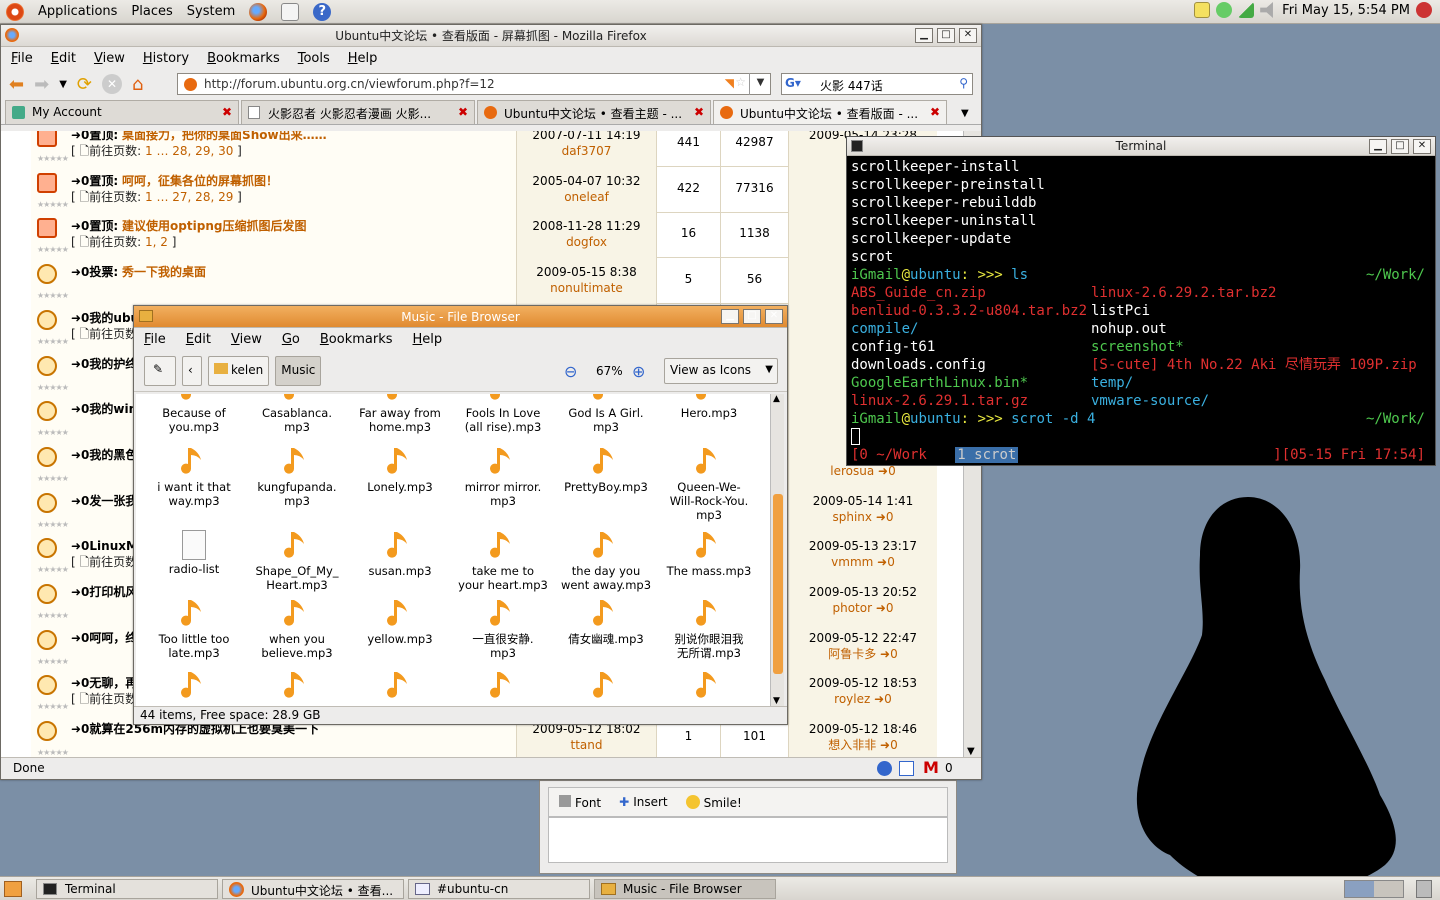 This screenshot has width=1440, height=900. Describe the element at coordinates (580, 802) in the screenshot. I see `font-button: Font` at that location.